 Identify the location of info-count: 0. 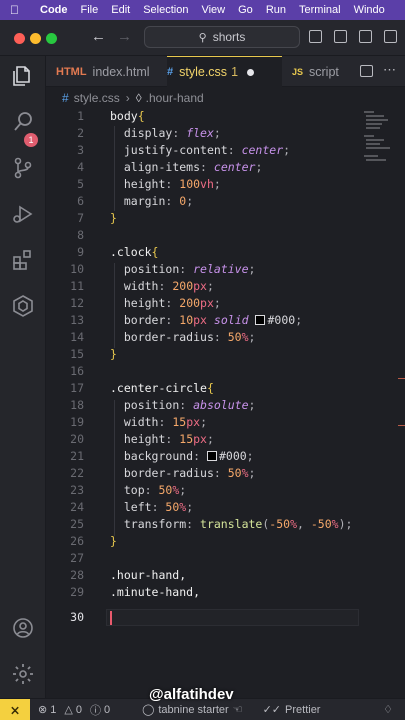
(107, 710).